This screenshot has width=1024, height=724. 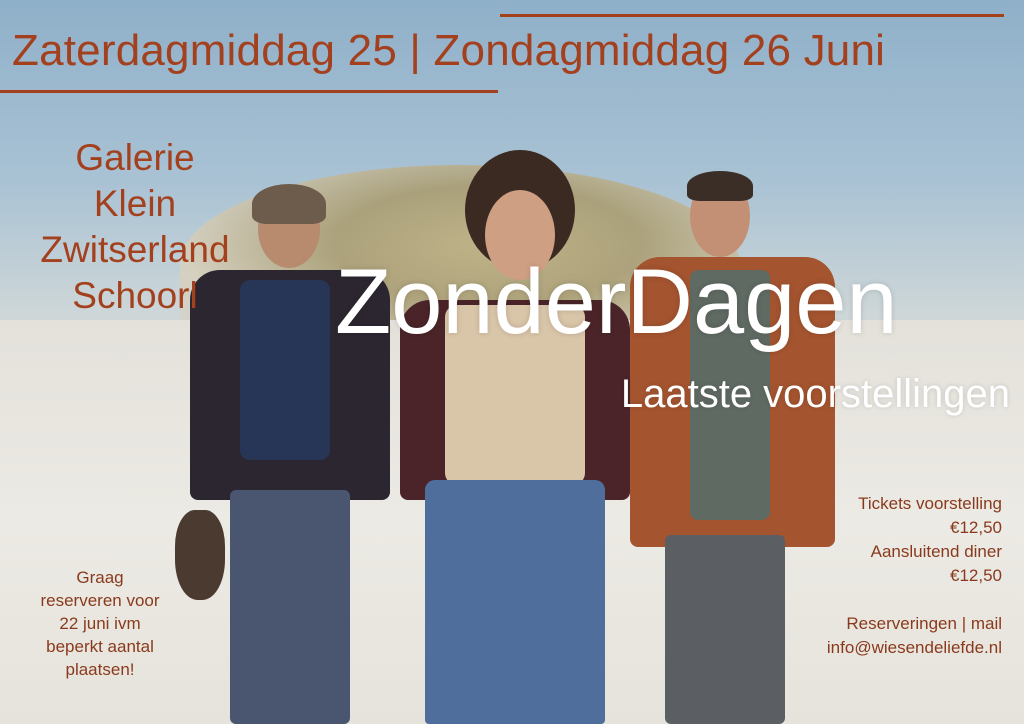 I want to click on hat, so click(x=200, y=555).